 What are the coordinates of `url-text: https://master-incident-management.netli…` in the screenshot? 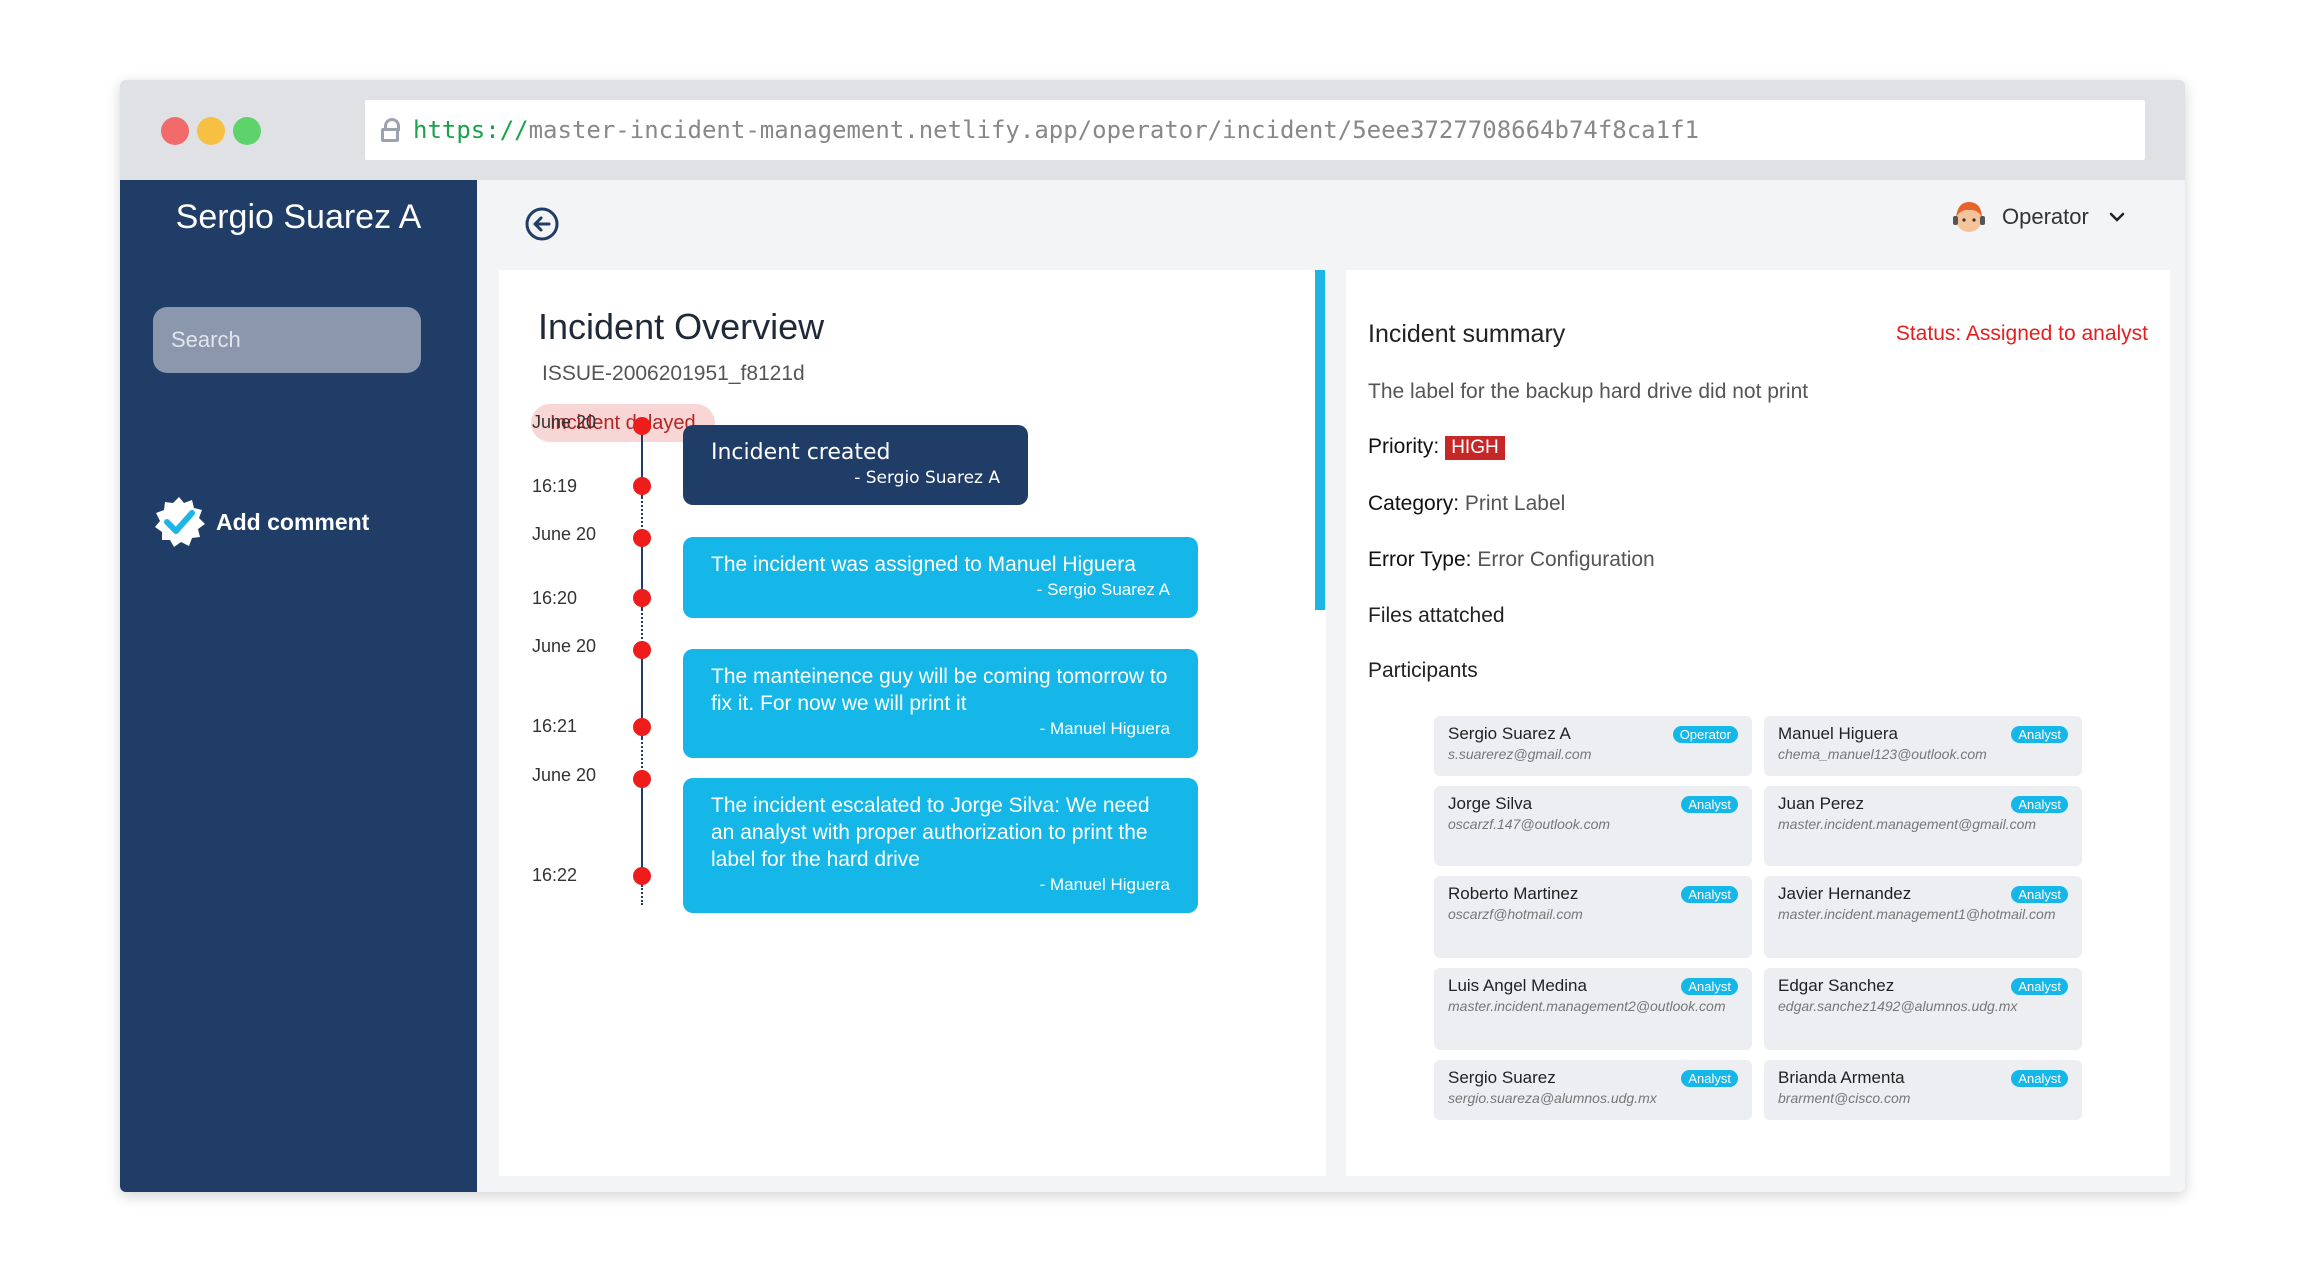 It's located at (1056, 130).